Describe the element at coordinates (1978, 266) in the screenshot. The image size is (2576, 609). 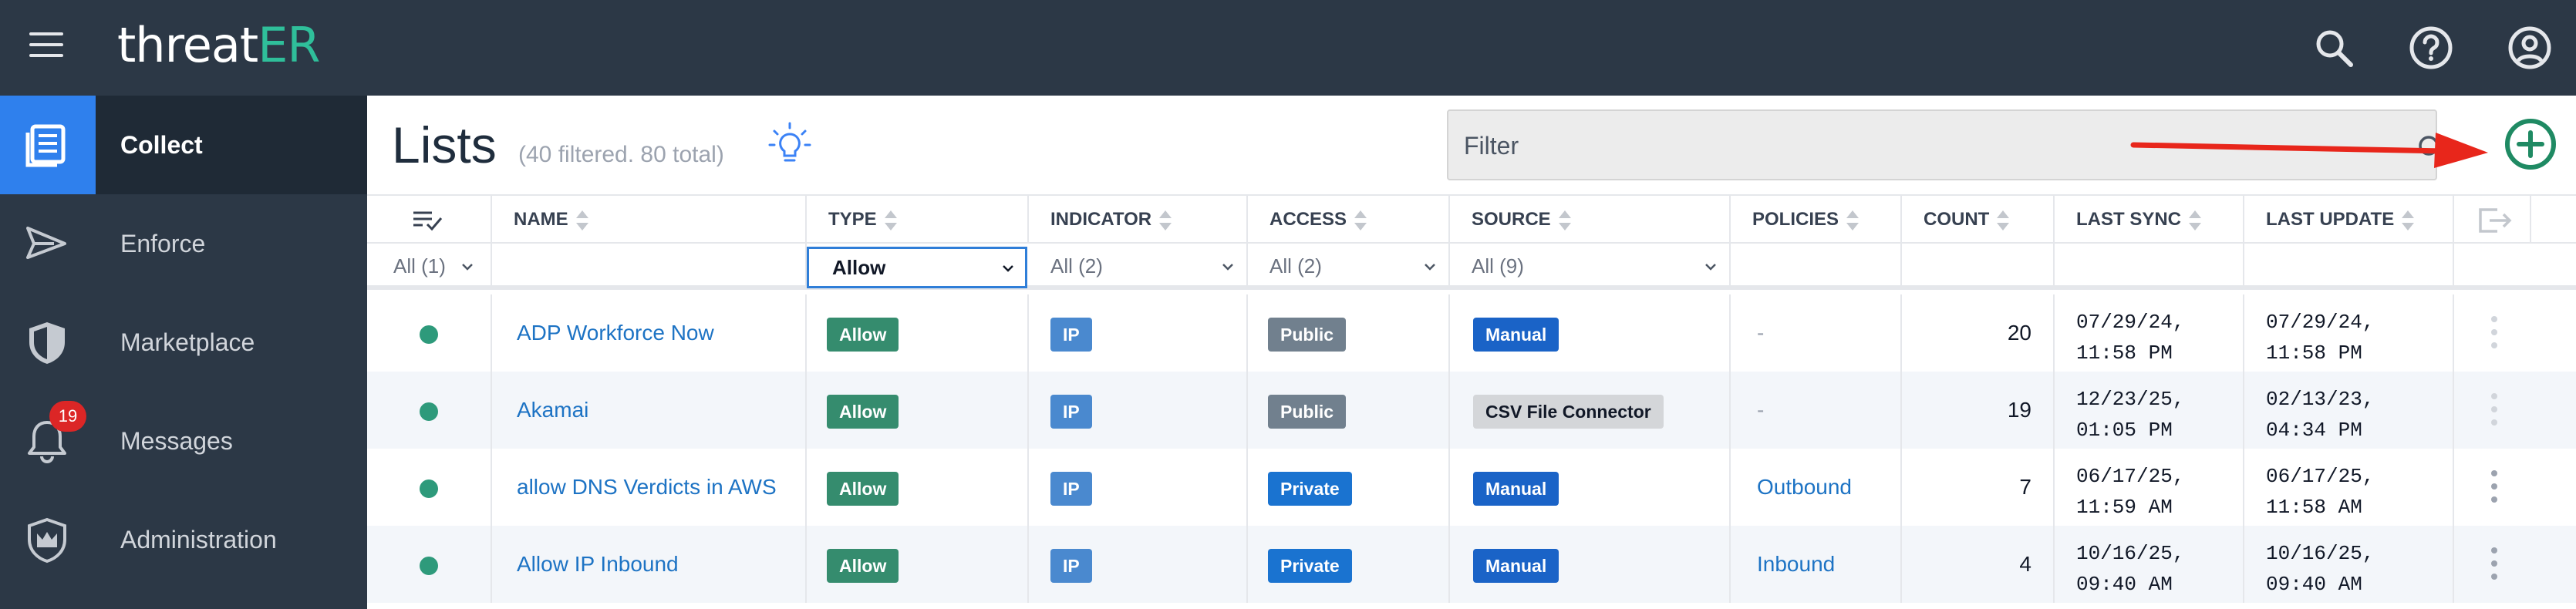
I see `count-filter-empty` at that location.